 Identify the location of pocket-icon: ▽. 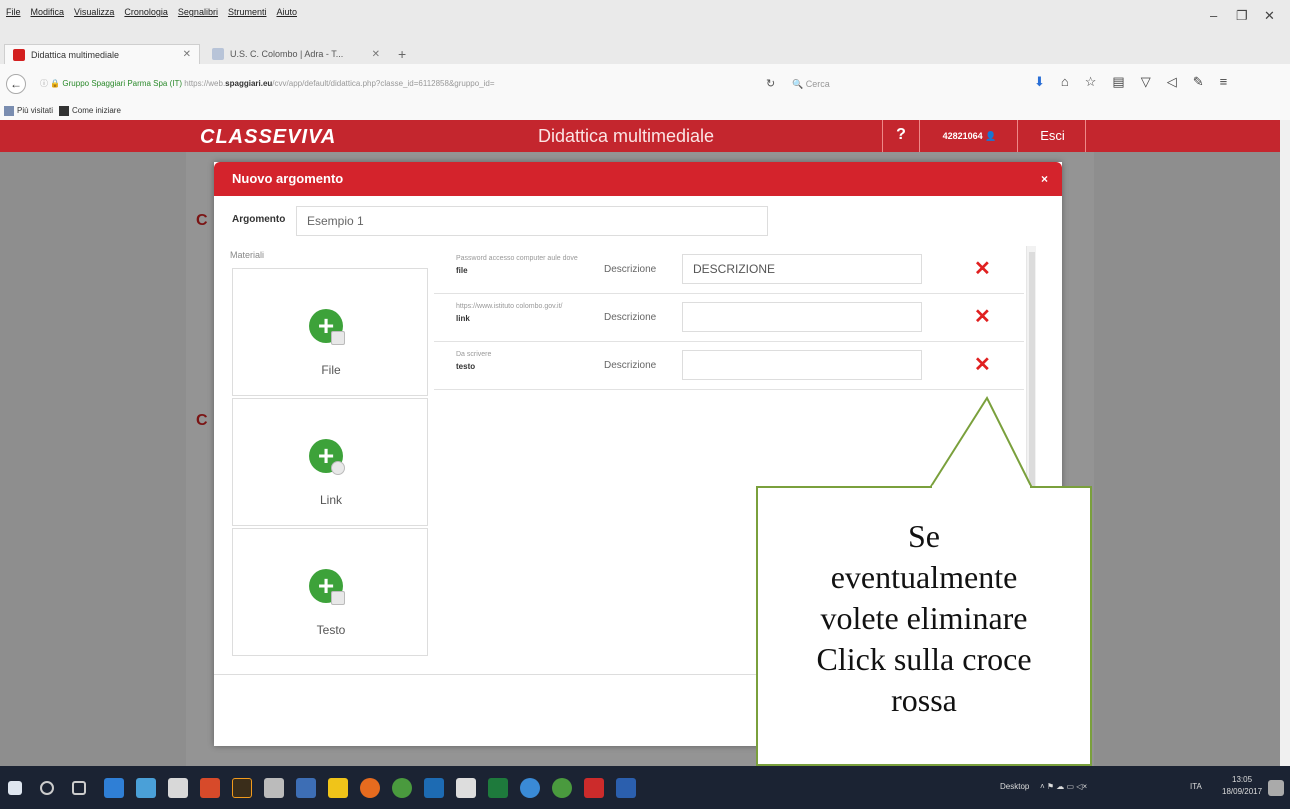
(1146, 82).